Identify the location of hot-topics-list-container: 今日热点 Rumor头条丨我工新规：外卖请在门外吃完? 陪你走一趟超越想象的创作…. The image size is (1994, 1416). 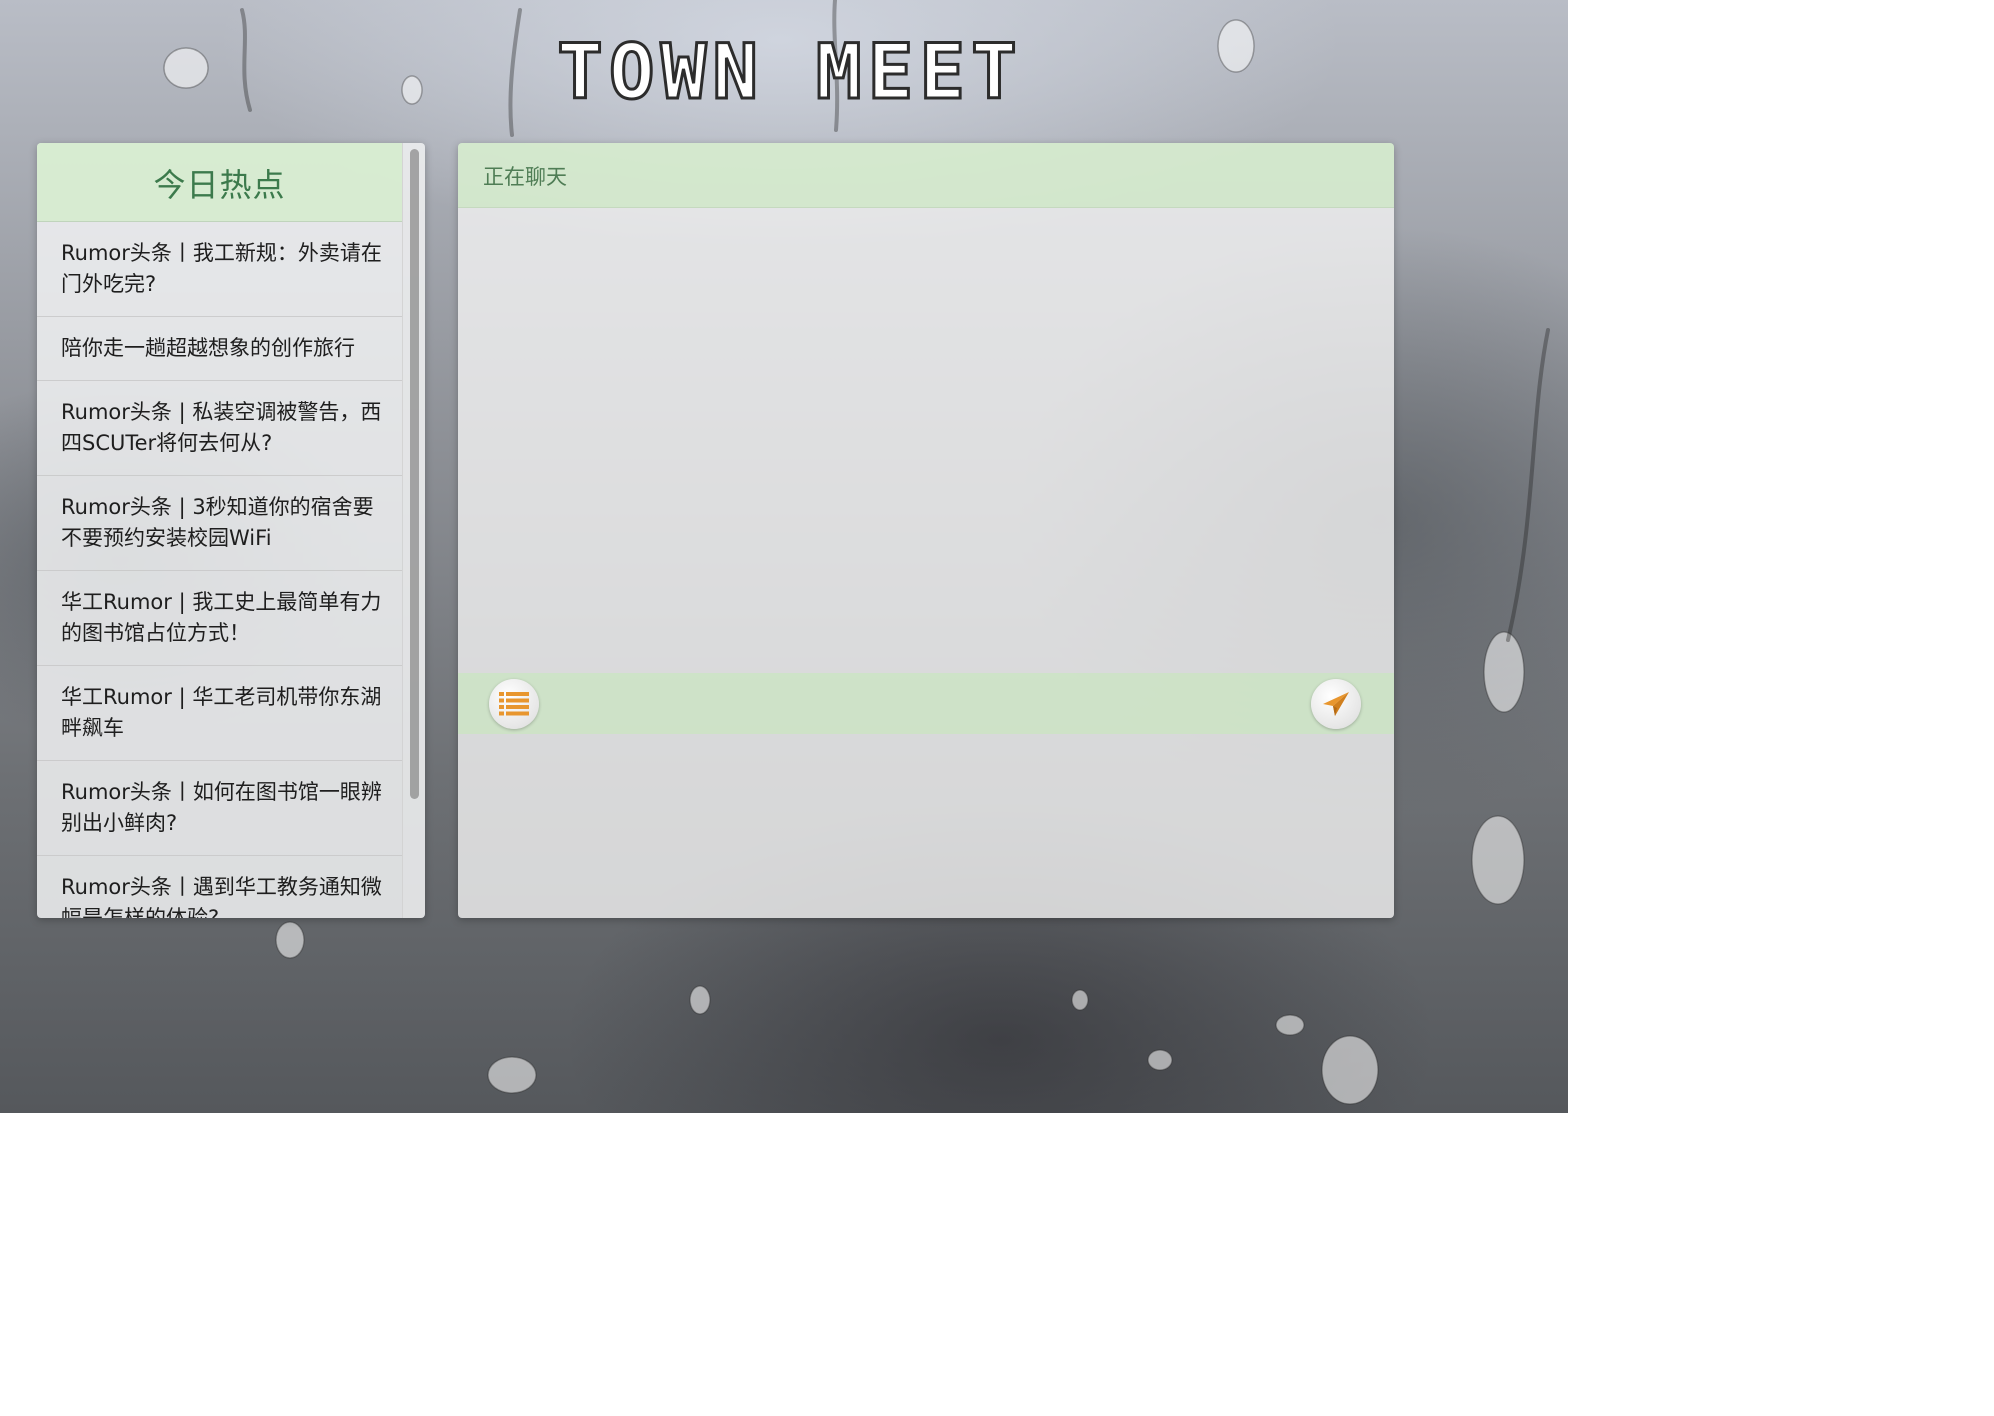
(219, 530).